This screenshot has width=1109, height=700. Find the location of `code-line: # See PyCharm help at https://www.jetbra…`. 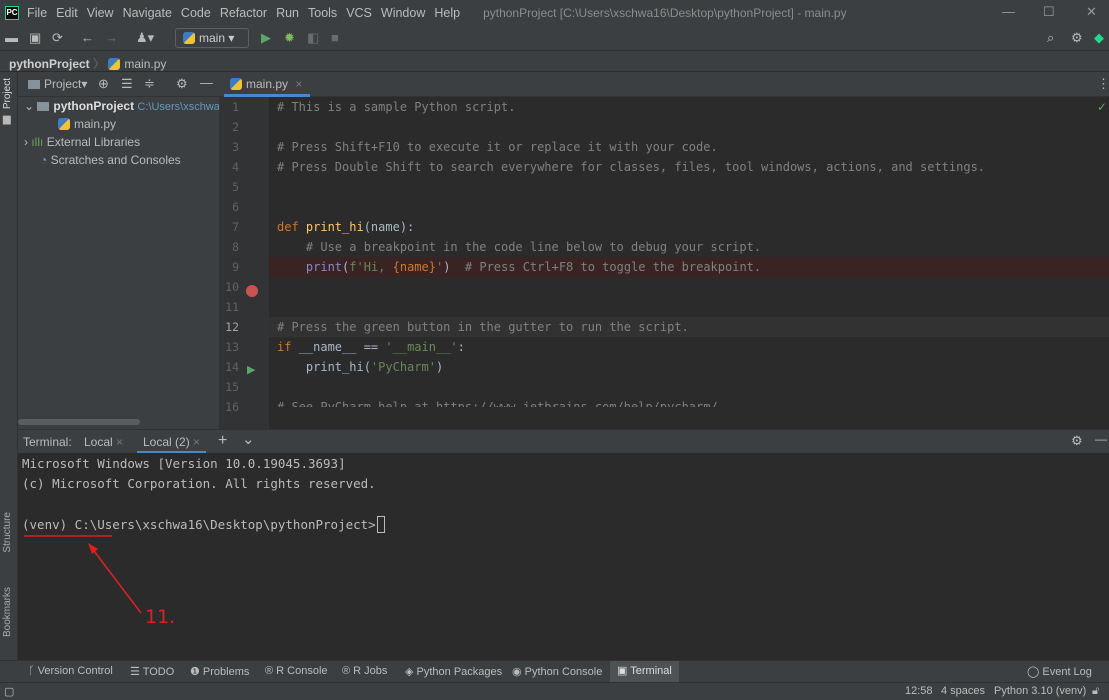

code-line: # See PyCharm help at https://www.jetbra… is located at coordinates (497, 403).